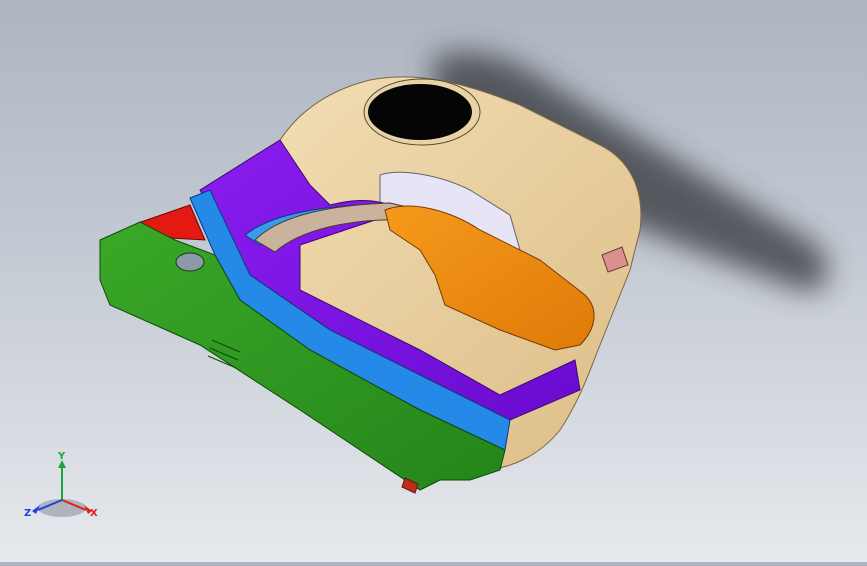 The image size is (867, 566). I want to click on axis-triad: Y X Z, so click(67, 488).